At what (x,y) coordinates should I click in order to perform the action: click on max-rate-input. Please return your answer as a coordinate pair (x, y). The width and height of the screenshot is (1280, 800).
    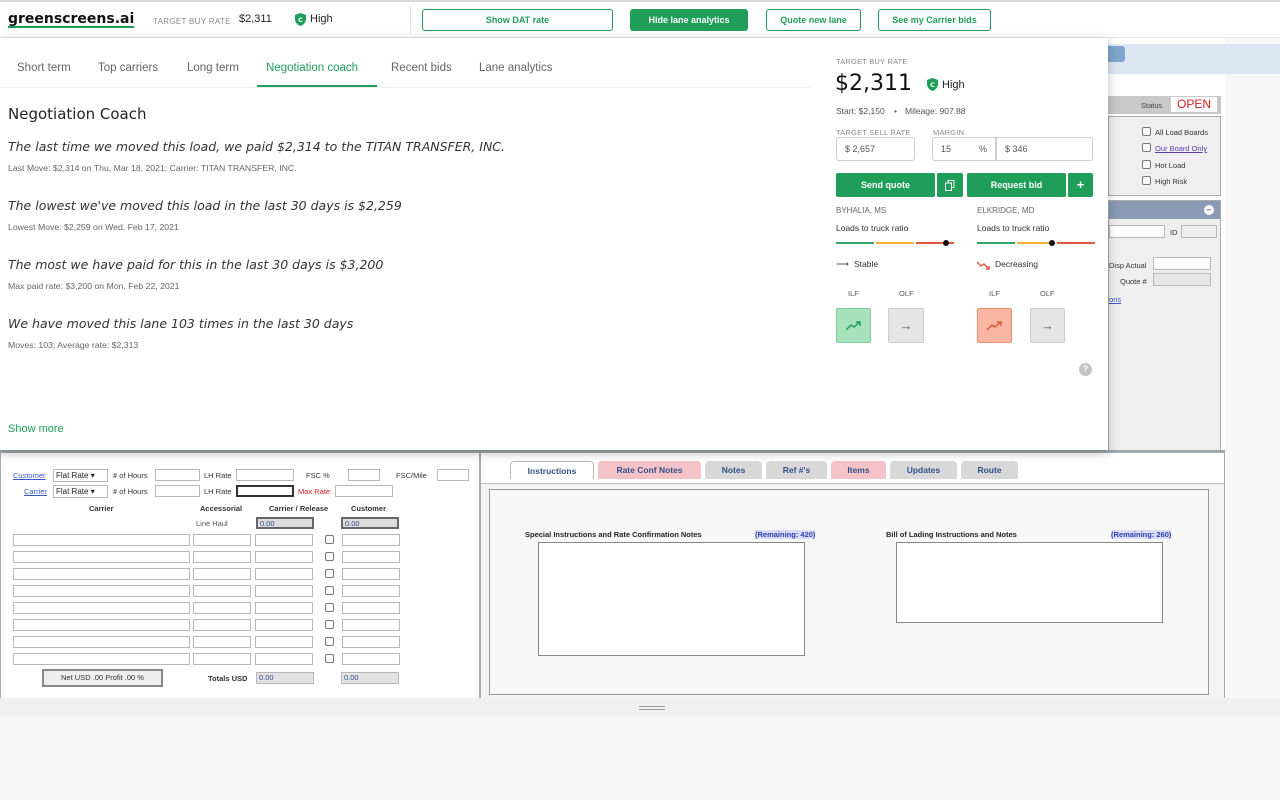
    Looking at the image, I should click on (364, 491).